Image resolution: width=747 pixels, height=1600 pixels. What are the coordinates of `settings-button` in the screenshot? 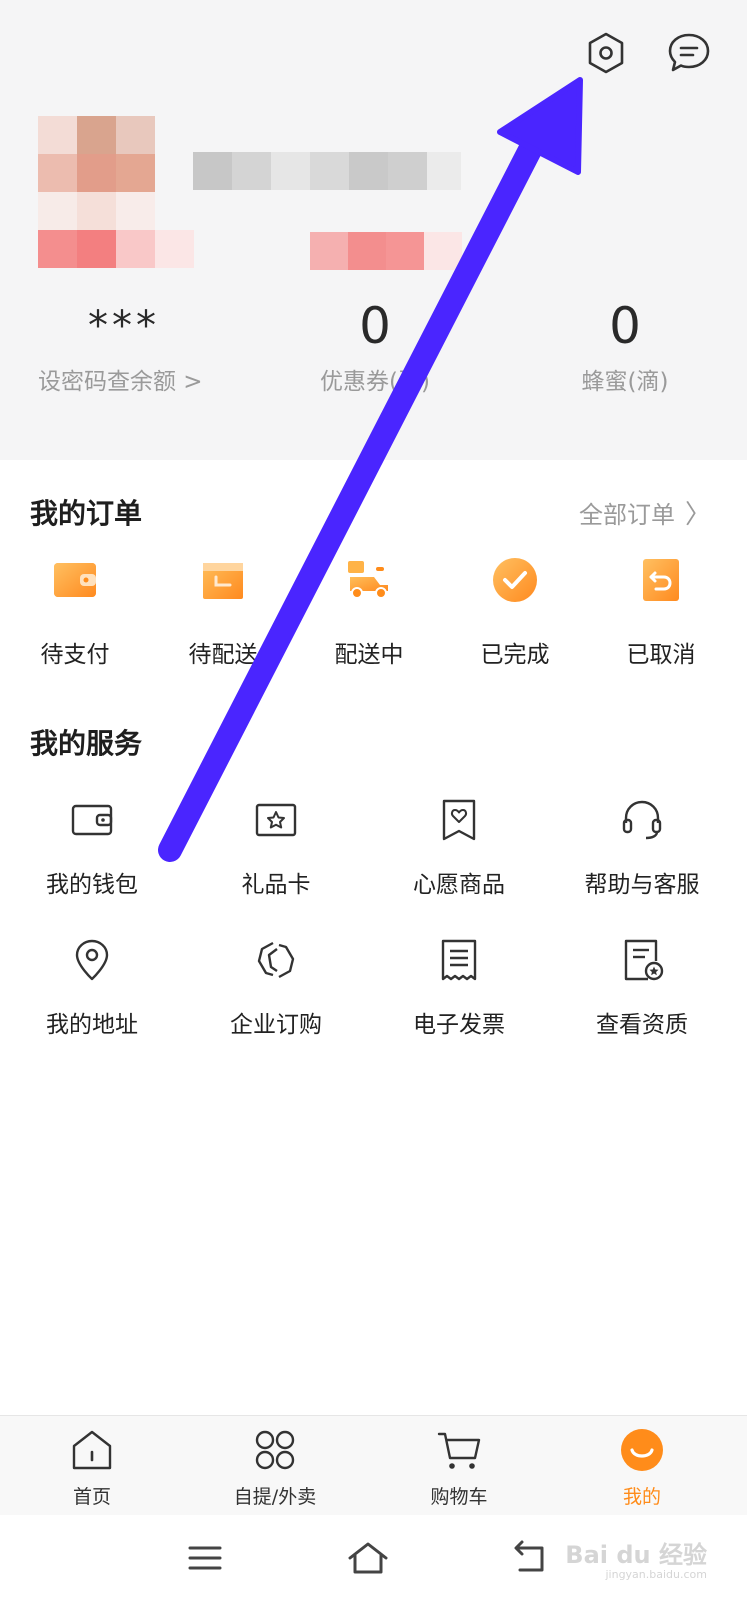 It's located at (606, 53).